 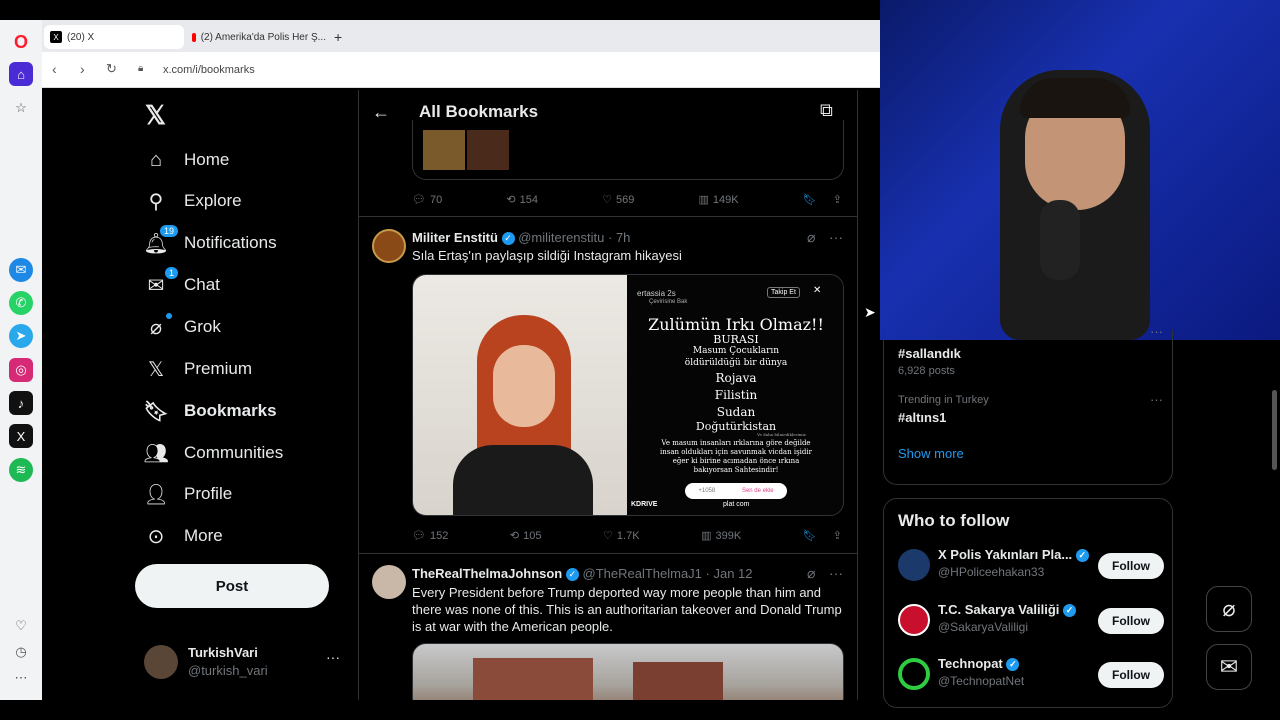 What do you see at coordinates (983, 627) in the screenshot?
I see `account-handle: @SakaryaValiligi` at bounding box center [983, 627].